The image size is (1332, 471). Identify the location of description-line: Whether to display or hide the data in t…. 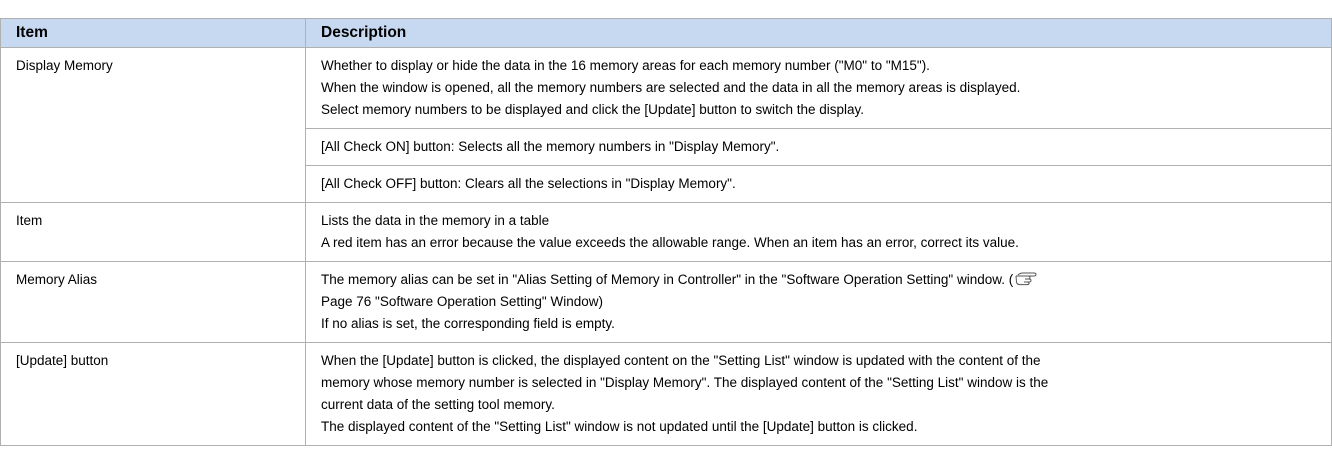
(625, 65).